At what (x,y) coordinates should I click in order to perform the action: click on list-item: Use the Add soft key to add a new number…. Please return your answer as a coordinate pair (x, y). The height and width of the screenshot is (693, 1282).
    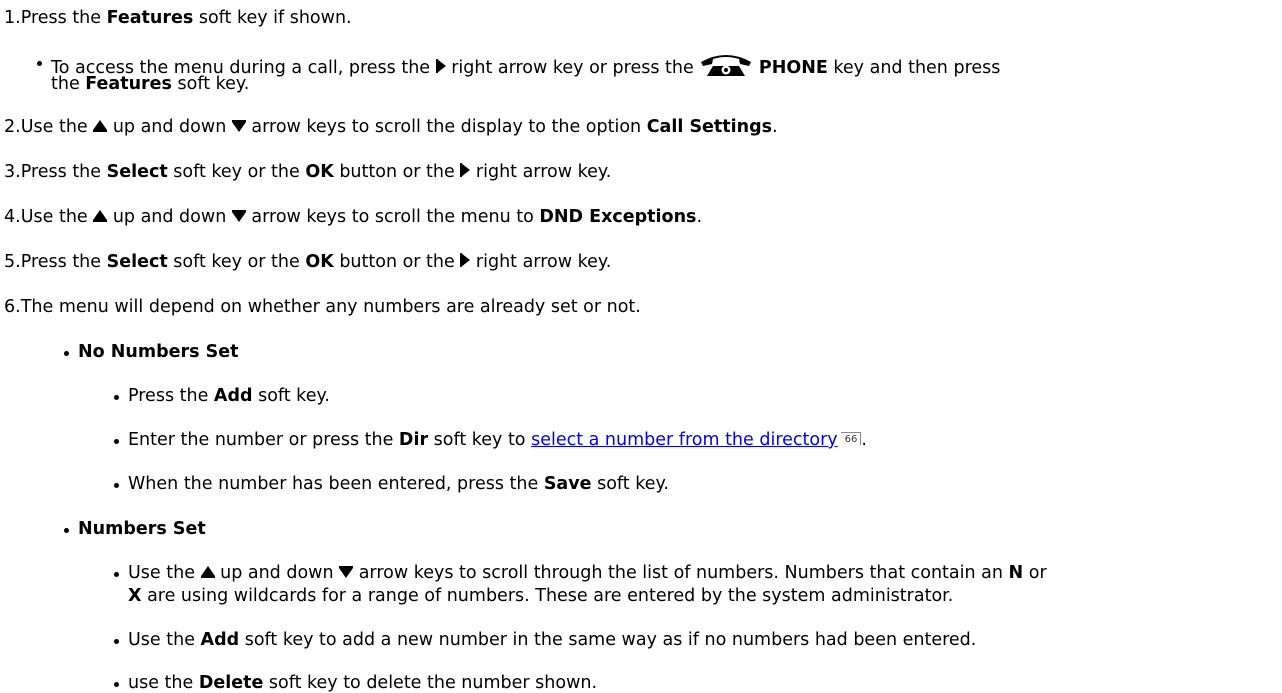
    Looking at the image, I should click on (545, 640).